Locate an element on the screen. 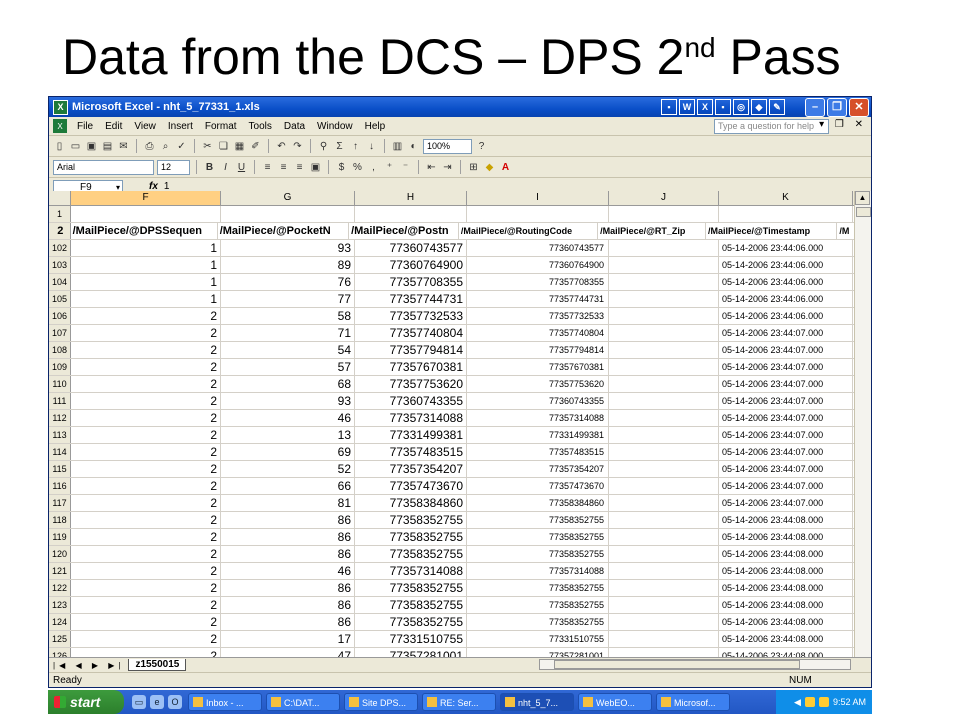  cell: 77357670381 is located at coordinates (411, 367).